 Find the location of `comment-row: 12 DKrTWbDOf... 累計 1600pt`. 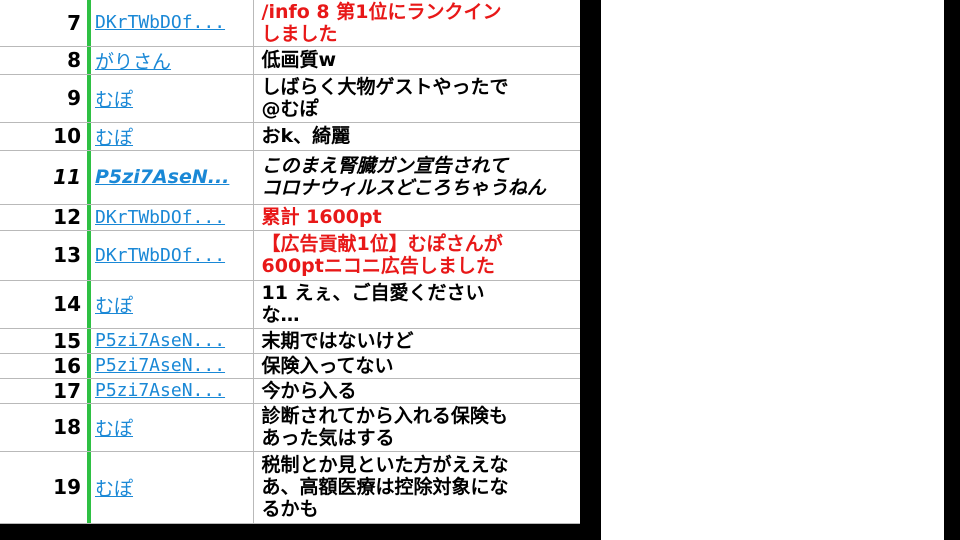

comment-row: 12 DKrTWbDOf... 累計 1600pt is located at coordinates (290, 217).